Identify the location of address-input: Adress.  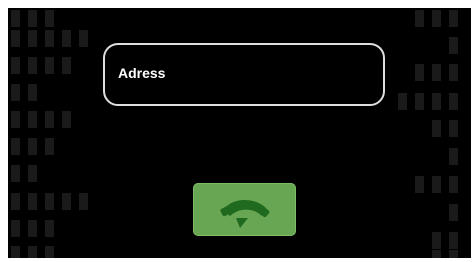
(244, 74).